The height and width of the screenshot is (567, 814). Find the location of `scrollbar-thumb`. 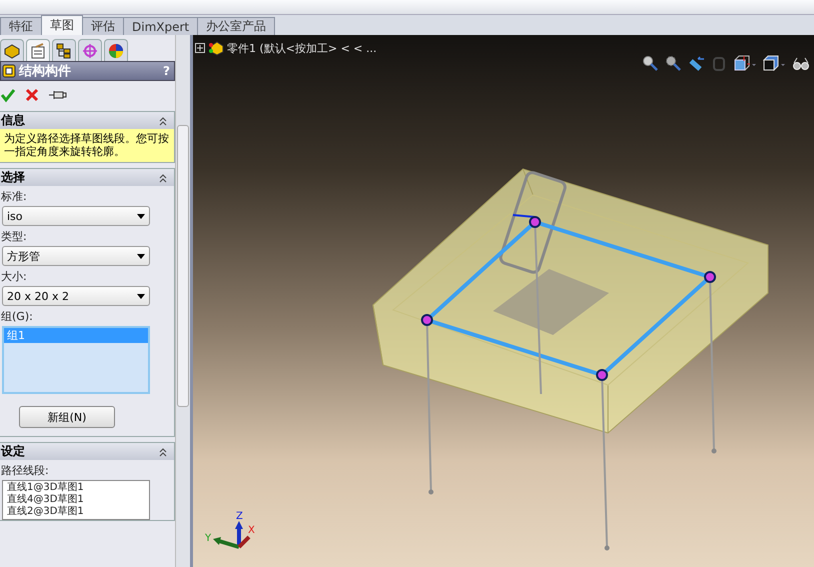

scrollbar-thumb is located at coordinates (183, 266).